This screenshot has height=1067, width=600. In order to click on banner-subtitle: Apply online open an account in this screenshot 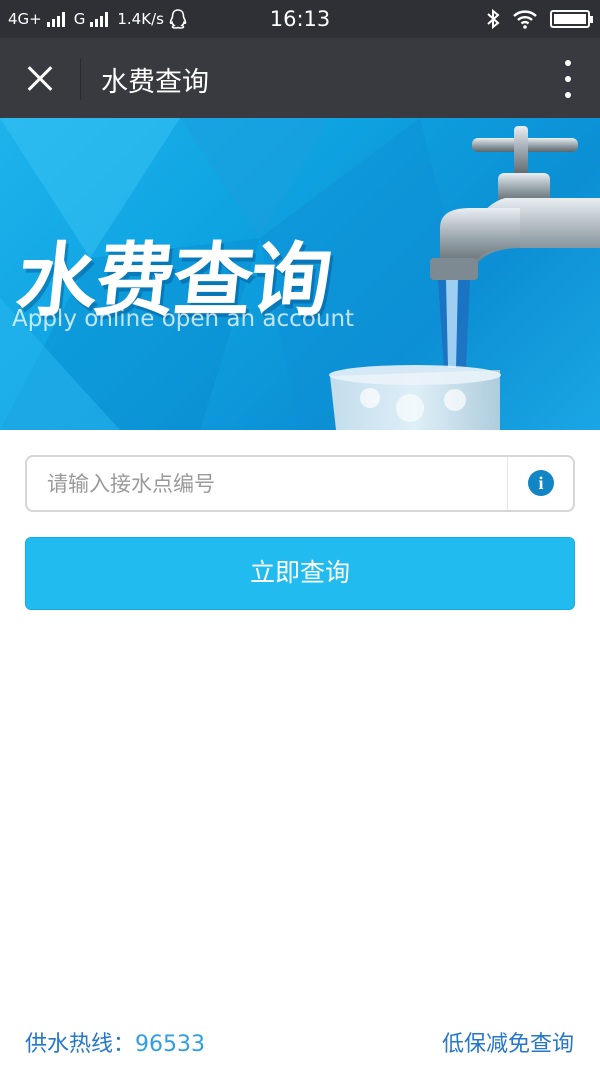, I will do `click(183, 319)`.